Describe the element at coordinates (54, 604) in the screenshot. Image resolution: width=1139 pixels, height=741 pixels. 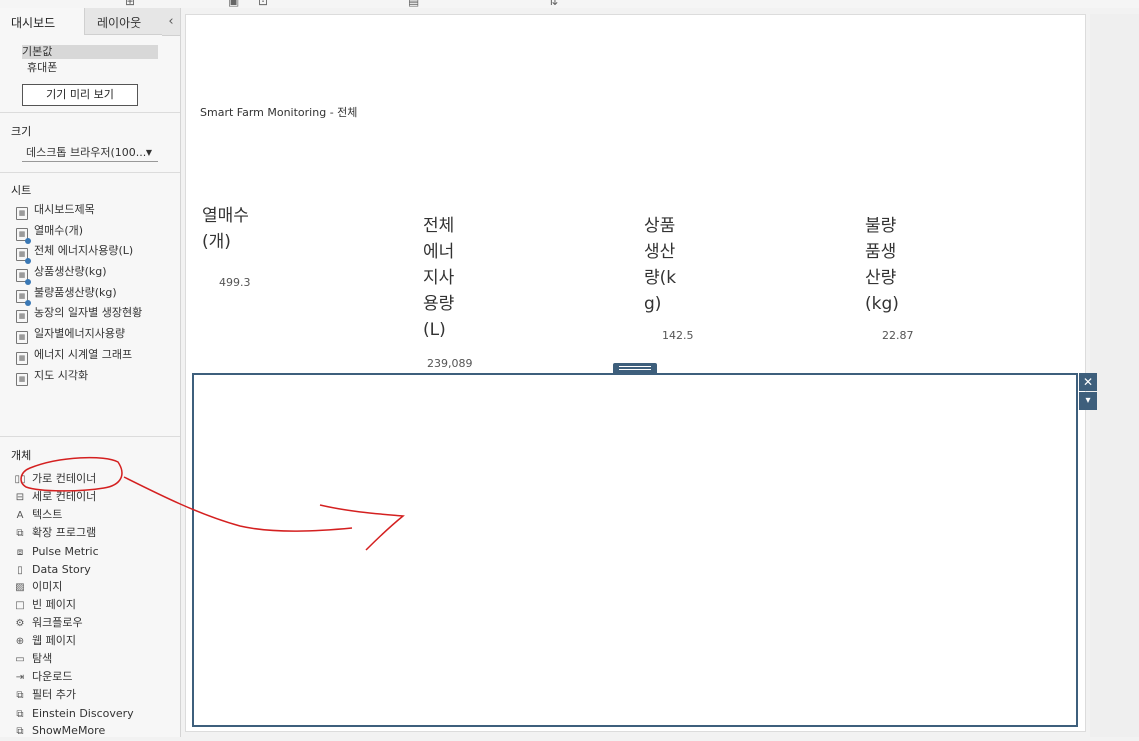
I see `object-label: 빈 페이지` at that location.